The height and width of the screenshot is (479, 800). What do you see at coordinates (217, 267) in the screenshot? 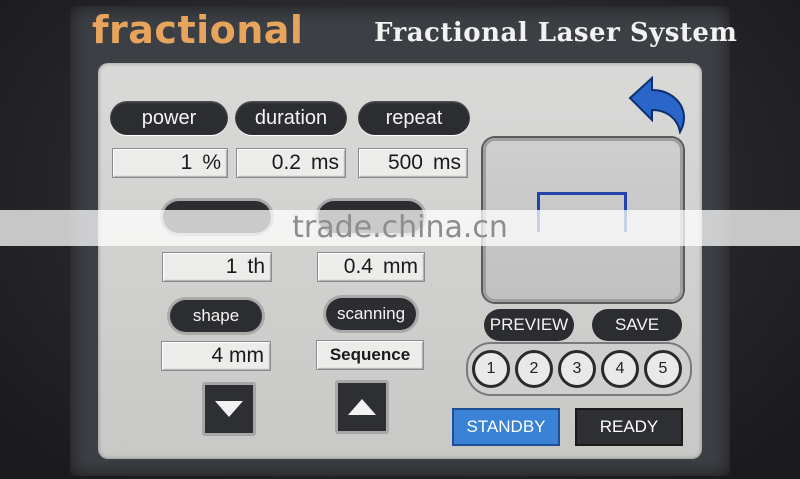
I see `count-field: 1 th` at bounding box center [217, 267].